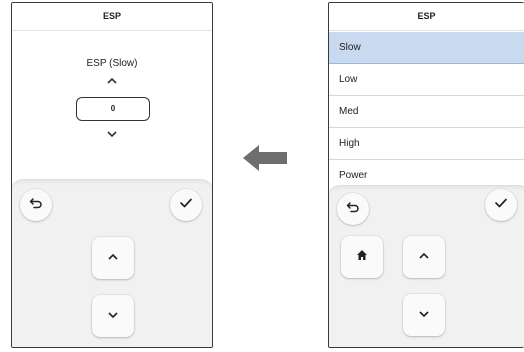  I want to click on home-button, so click(362, 257).